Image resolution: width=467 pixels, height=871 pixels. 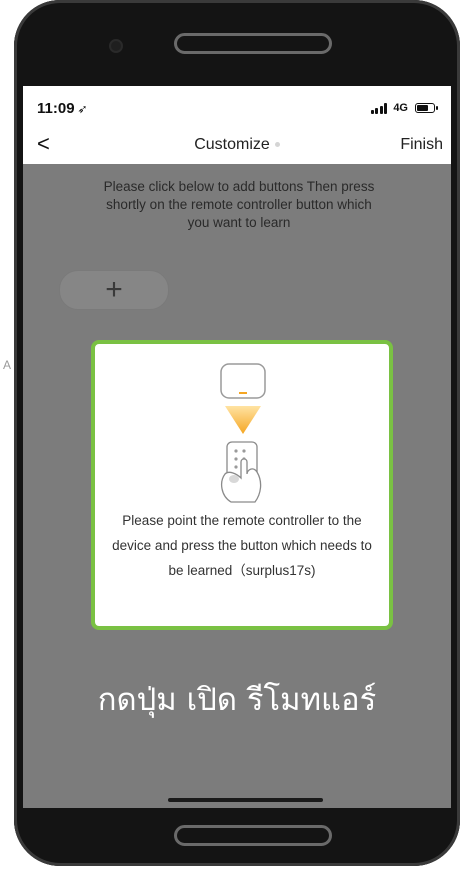 I want to click on app-header: 11:09 ➶ 4G < Customize Finish, so click(x=237, y=125).